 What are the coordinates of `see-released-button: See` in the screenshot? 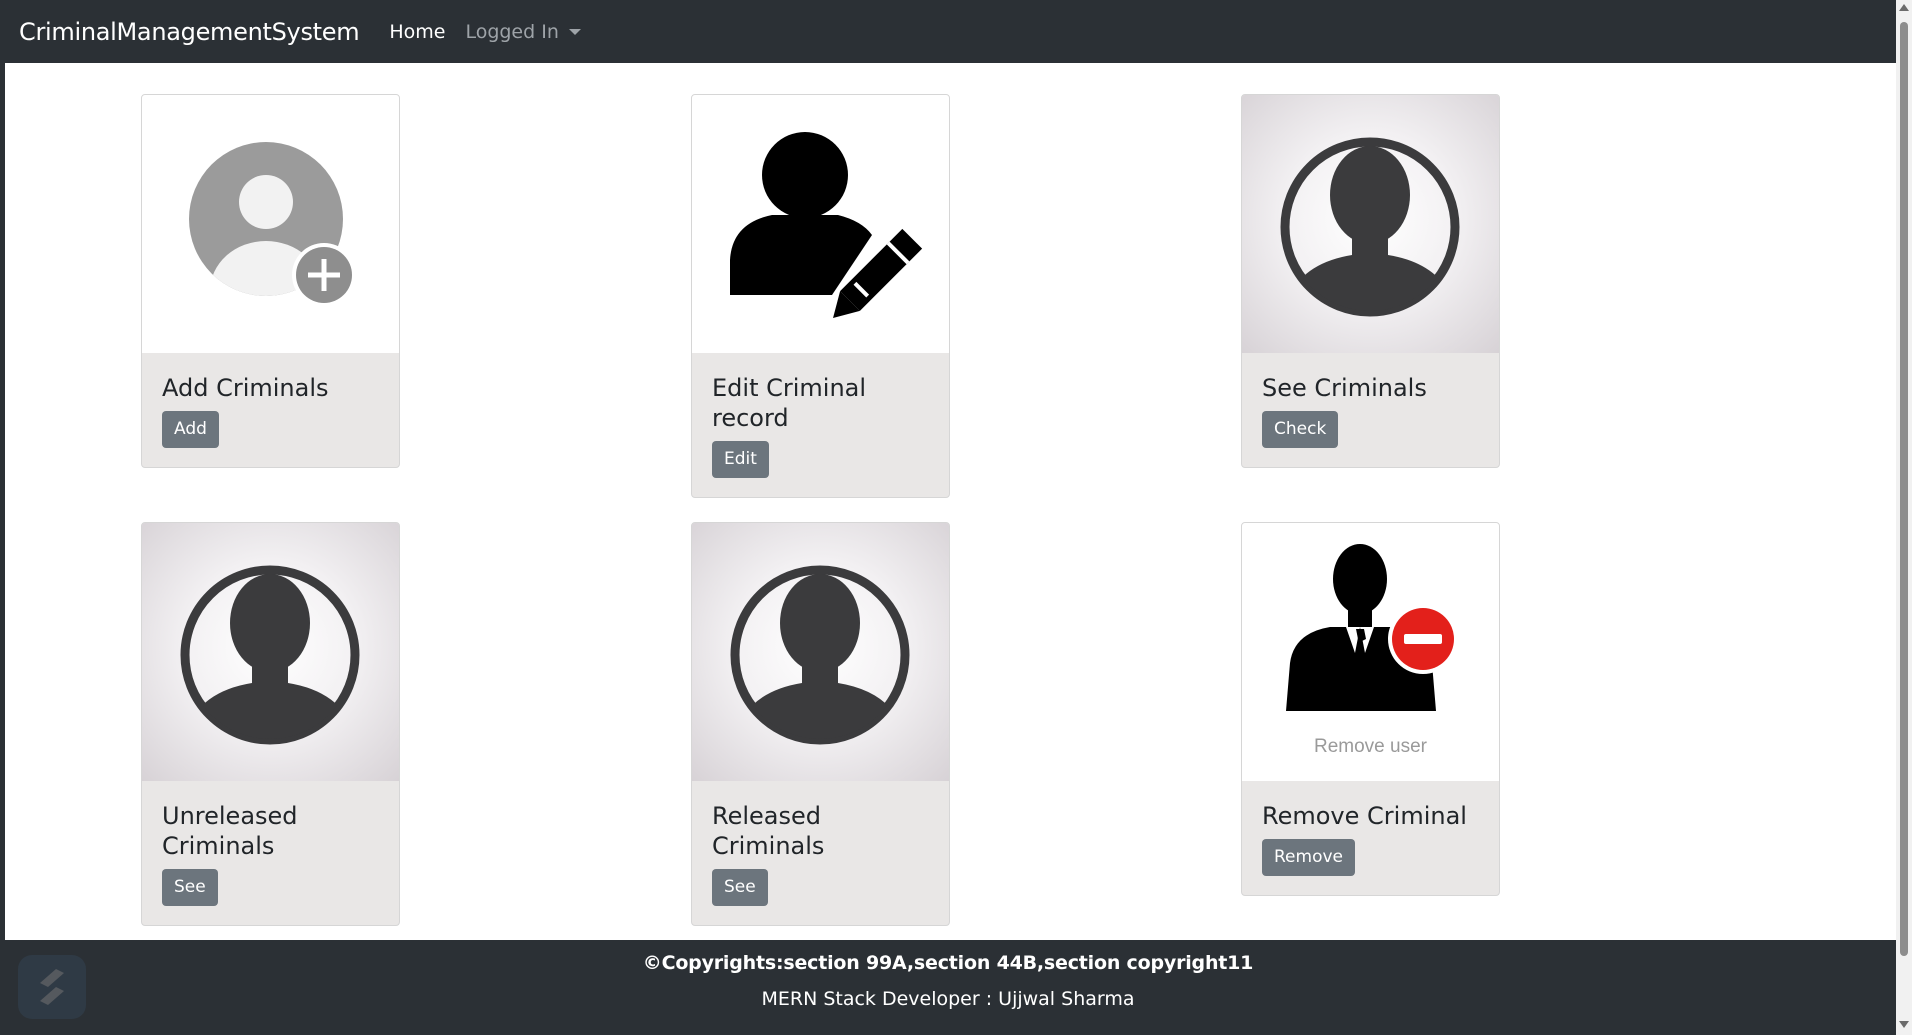 It's located at (740, 887).